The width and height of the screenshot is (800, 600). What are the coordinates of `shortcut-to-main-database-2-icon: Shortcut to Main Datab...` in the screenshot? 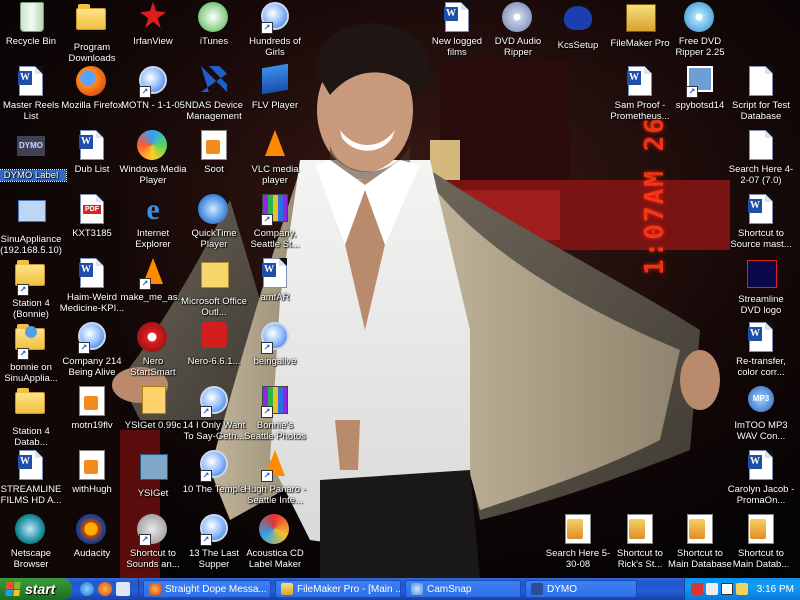 It's located at (761, 542).